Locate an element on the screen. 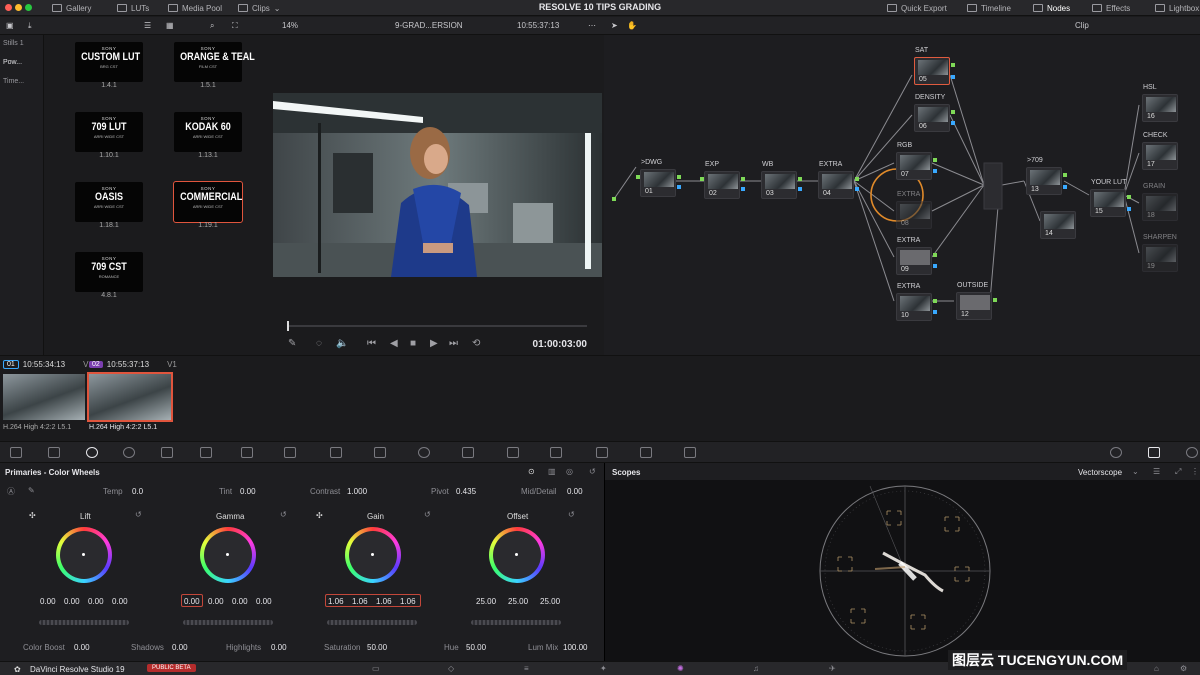  mid-detail-value: 0.00 is located at coordinates (575, 491).